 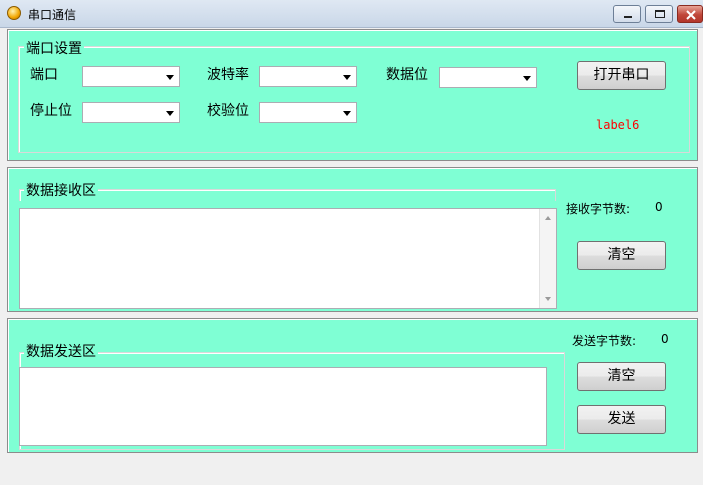 What do you see at coordinates (131, 112) in the screenshot?
I see `stopbits-combo` at bounding box center [131, 112].